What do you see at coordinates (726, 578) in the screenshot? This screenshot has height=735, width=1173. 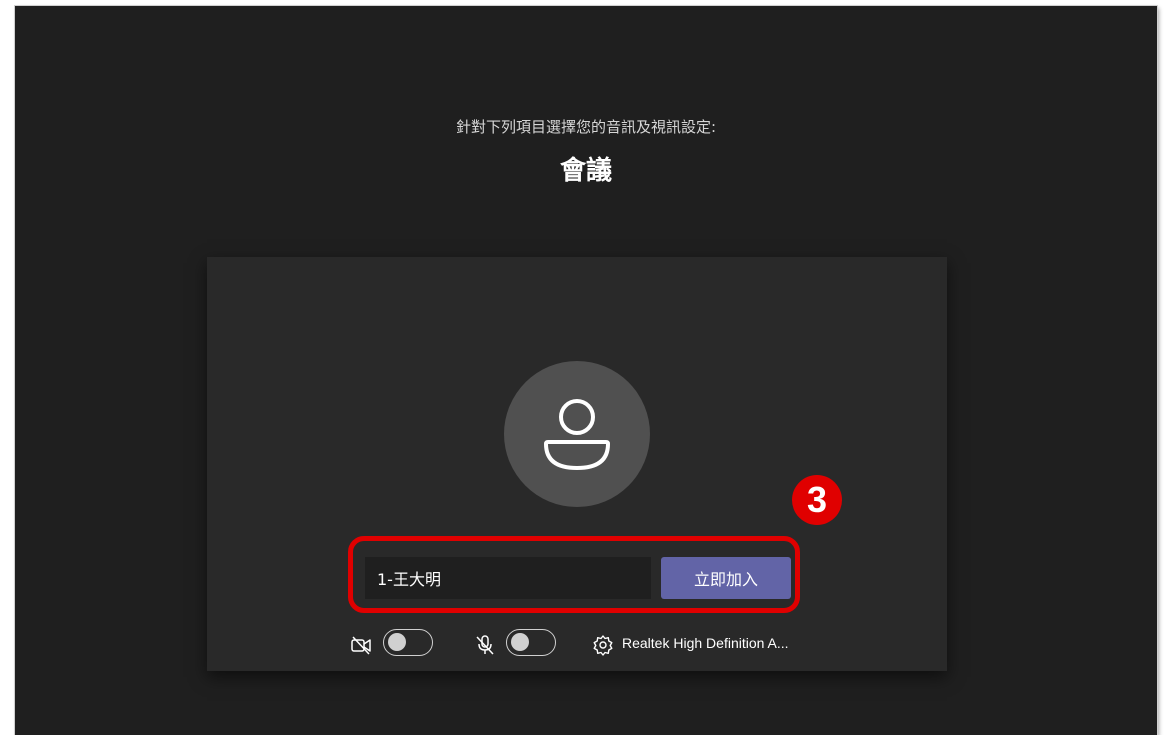 I see `join-now-button: 立即加入` at bounding box center [726, 578].